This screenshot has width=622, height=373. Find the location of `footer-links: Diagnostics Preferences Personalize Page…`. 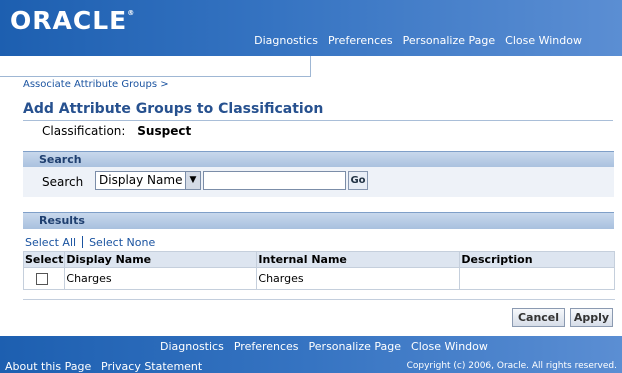

footer-links: Diagnostics Preferences Personalize Page… is located at coordinates (324, 346).